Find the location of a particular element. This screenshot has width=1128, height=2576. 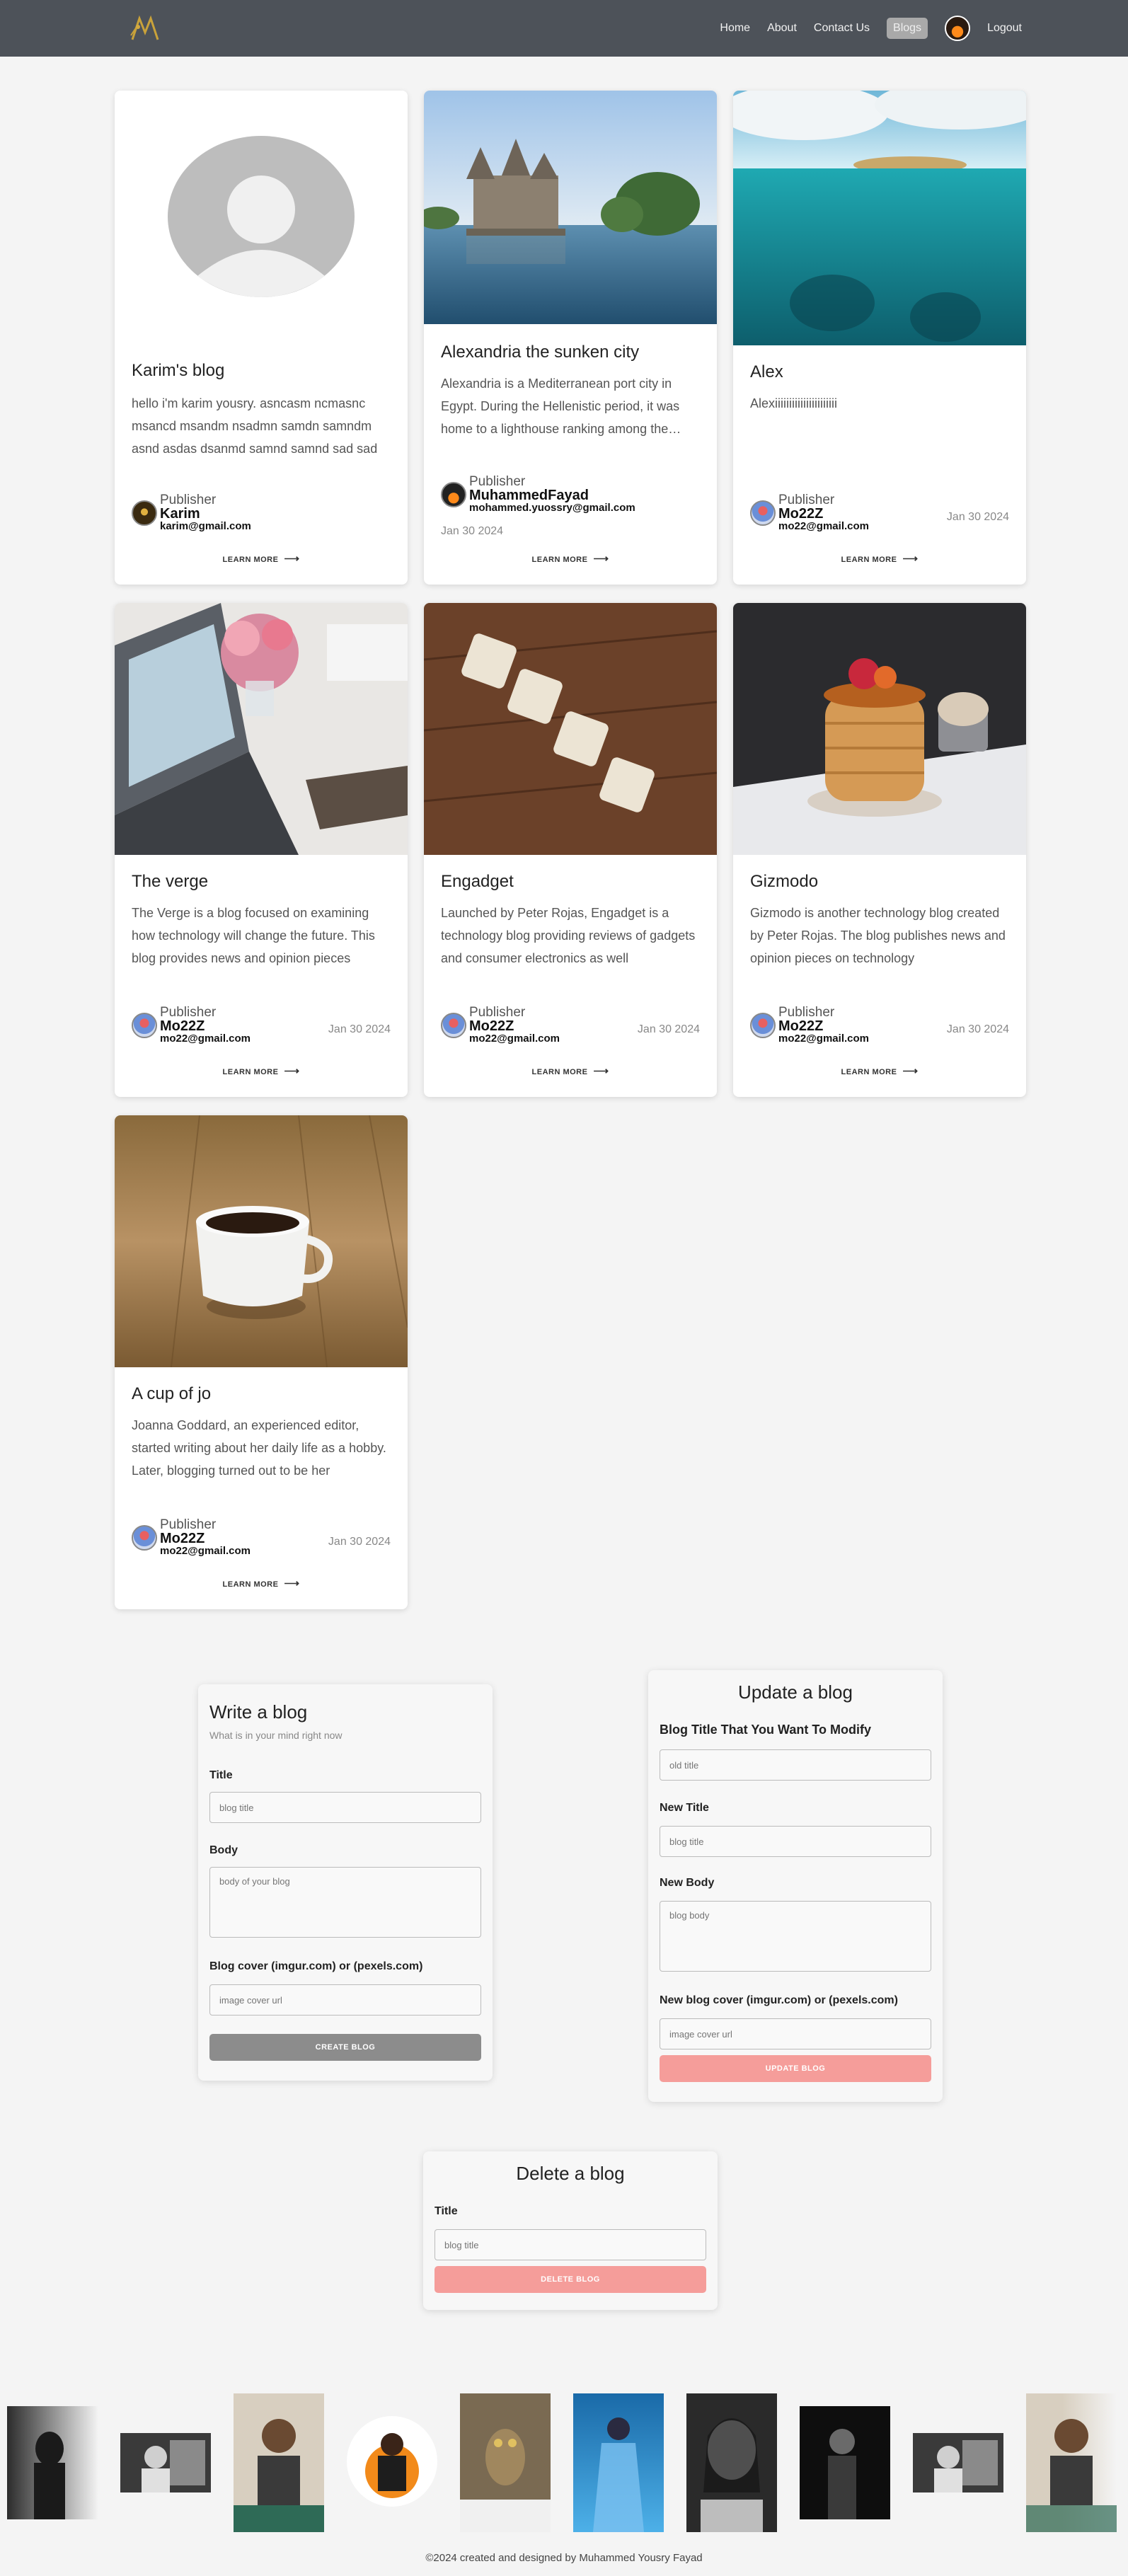

card-title: Engadget is located at coordinates (477, 881).